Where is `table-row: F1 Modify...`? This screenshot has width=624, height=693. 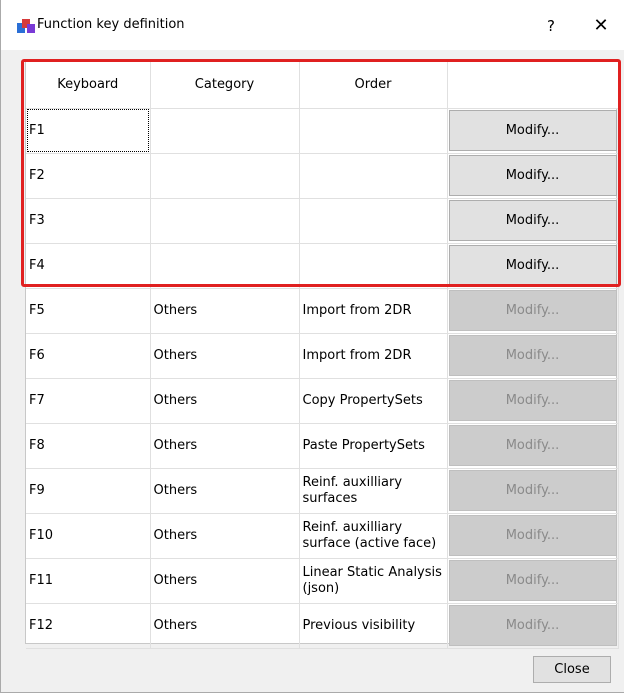
table-row: F1 Modify... is located at coordinates (322, 131).